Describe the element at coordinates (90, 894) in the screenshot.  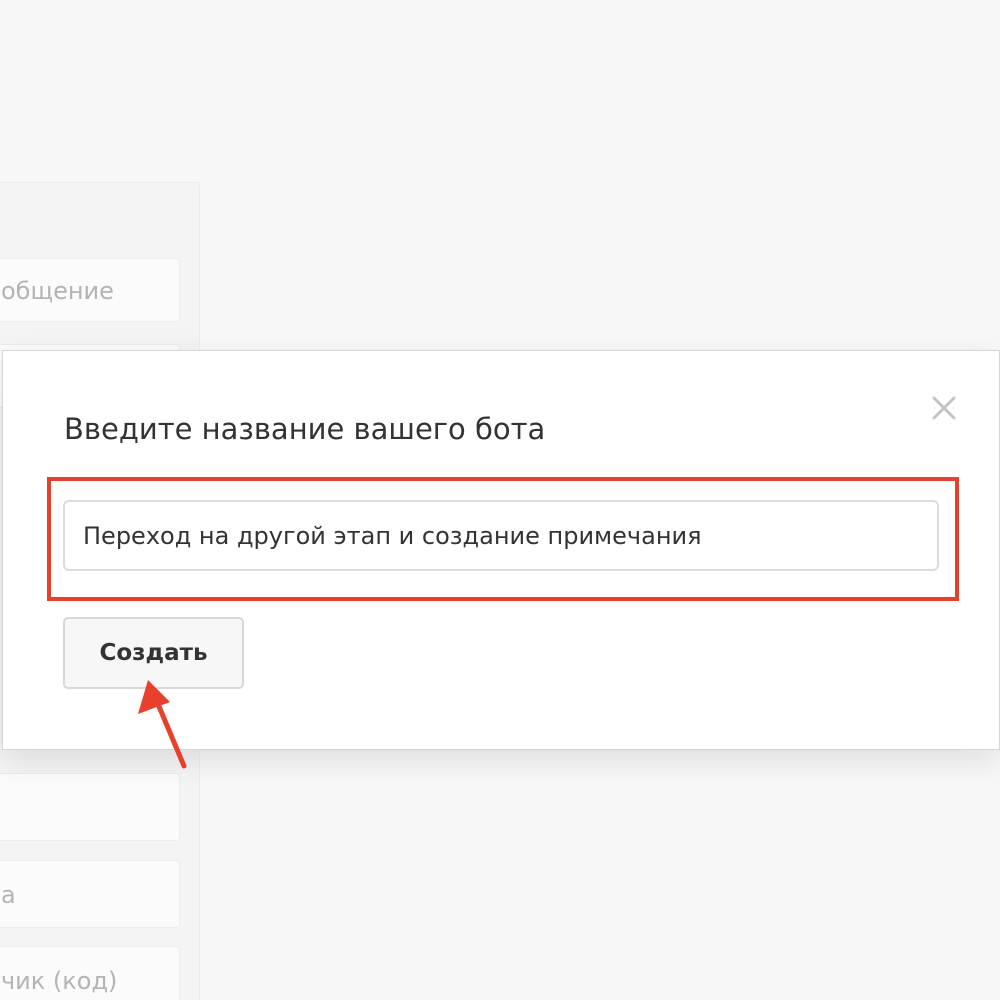
I see `background-item: а` at that location.